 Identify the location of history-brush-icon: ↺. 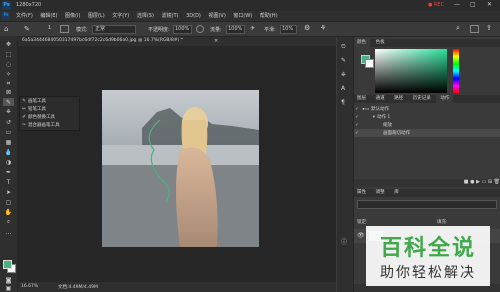
(8, 122).